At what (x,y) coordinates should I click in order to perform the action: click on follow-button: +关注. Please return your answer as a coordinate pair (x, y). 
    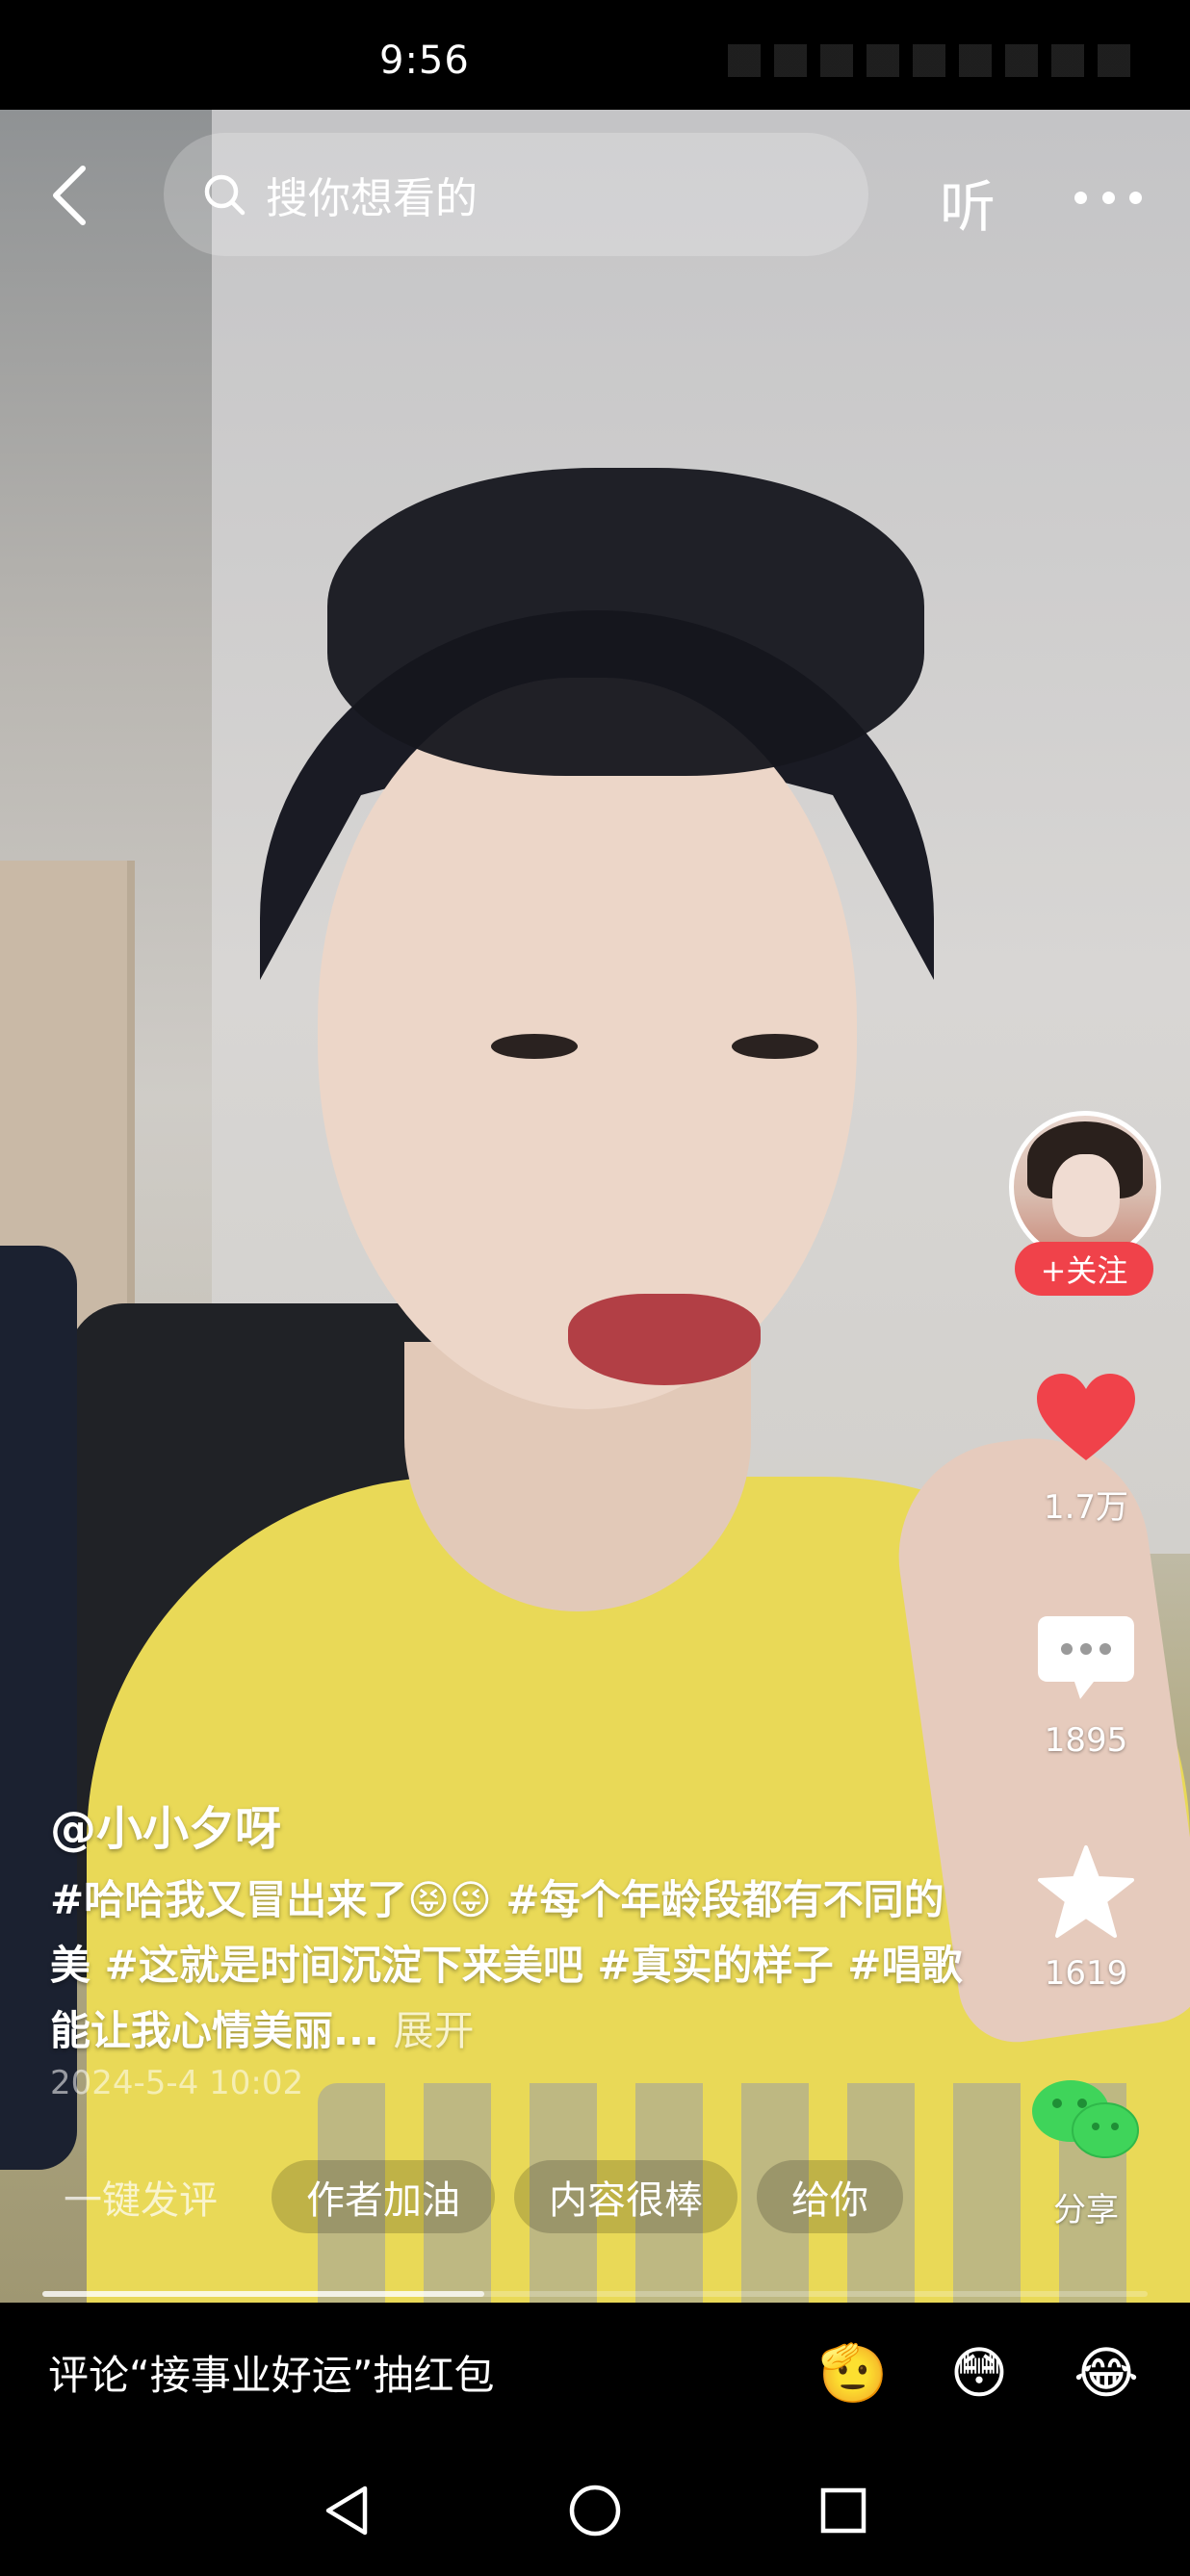
    Looking at the image, I should click on (1084, 1269).